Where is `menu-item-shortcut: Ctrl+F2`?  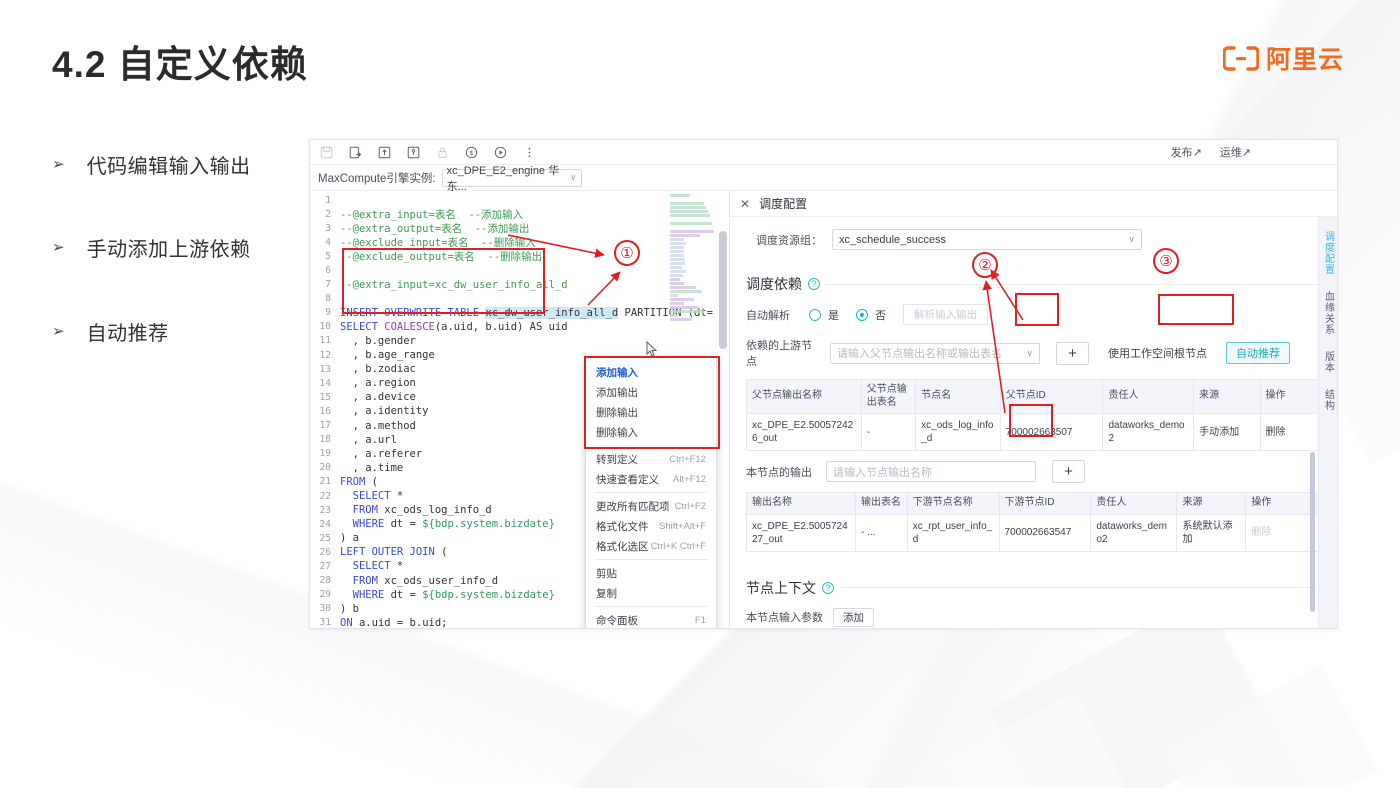 menu-item-shortcut: Ctrl+F2 is located at coordinates (690, 506).